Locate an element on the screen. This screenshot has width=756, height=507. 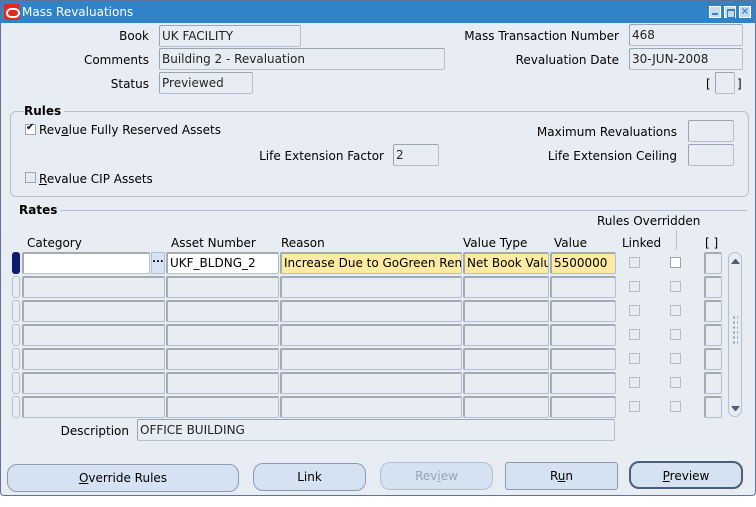
rates-scrollbar is located at coordinates (735, 334).